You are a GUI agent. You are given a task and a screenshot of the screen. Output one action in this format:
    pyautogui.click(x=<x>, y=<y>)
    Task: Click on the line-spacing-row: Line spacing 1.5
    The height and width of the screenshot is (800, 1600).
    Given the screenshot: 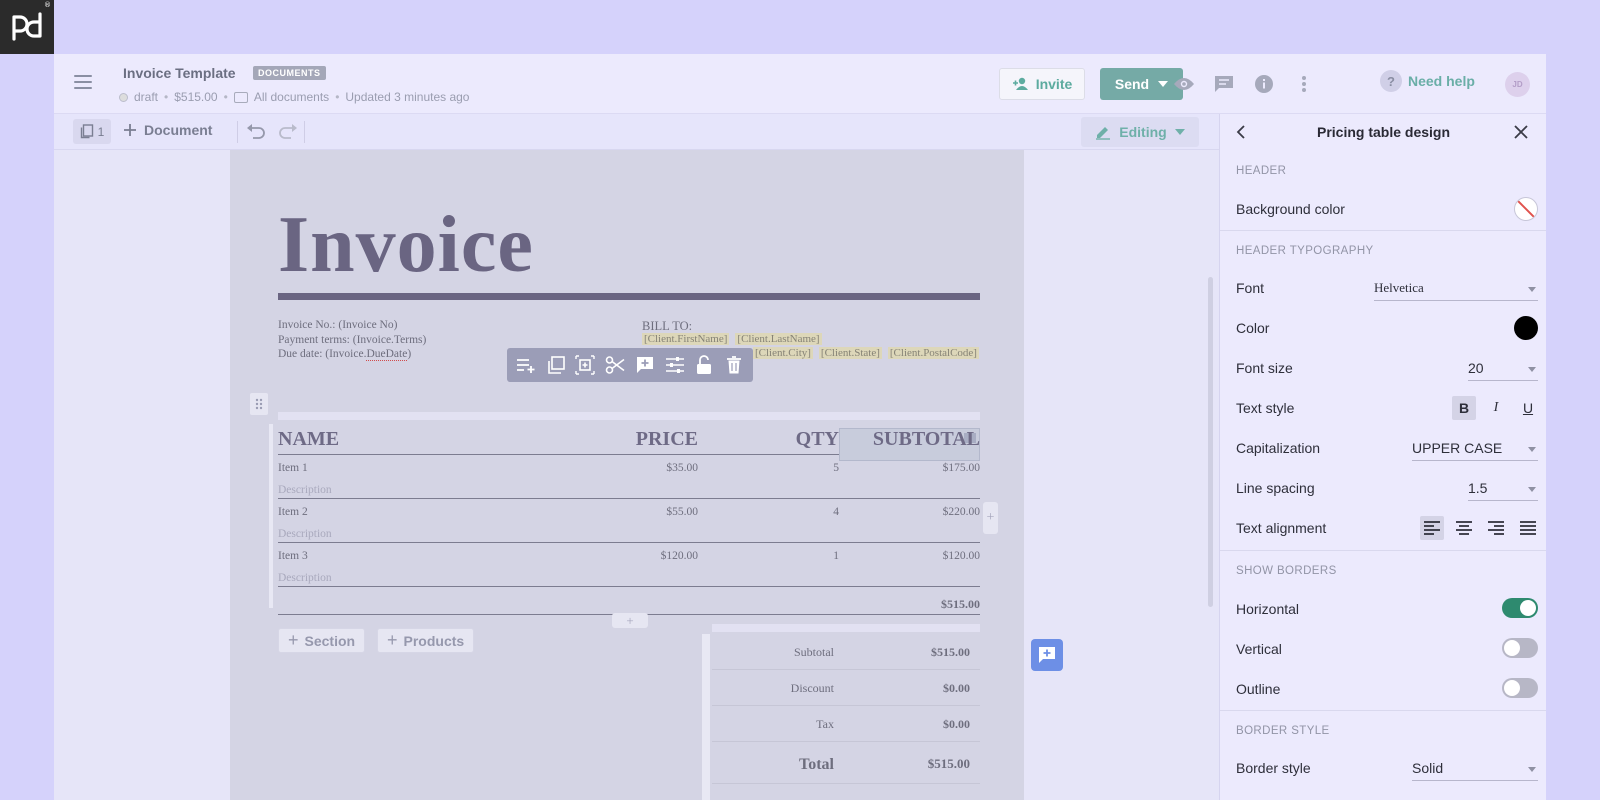 What is the action you would take?
    pyautogui.click(x=1387, y=488)
    